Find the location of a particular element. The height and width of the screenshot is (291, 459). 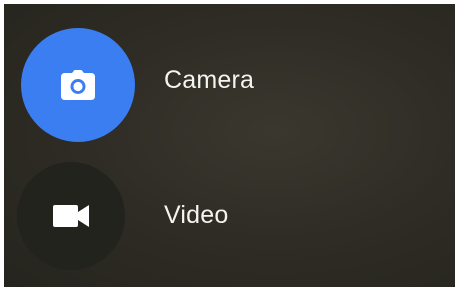

camera-icon is located at coordinates (78, 85).